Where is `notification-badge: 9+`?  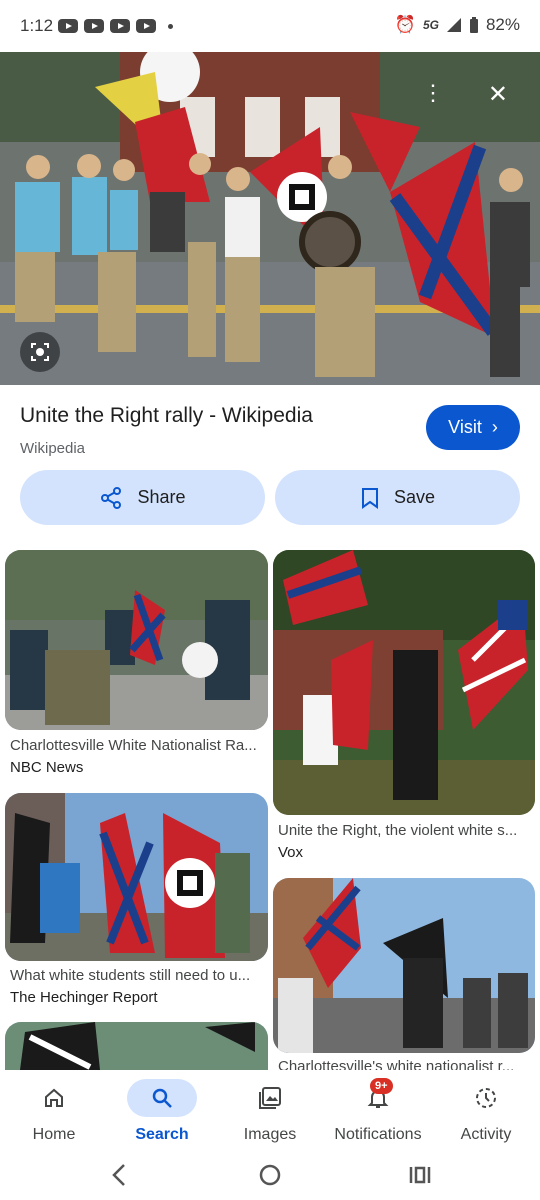 notification-badge: 9+ is located at coordinates (381, 1086).